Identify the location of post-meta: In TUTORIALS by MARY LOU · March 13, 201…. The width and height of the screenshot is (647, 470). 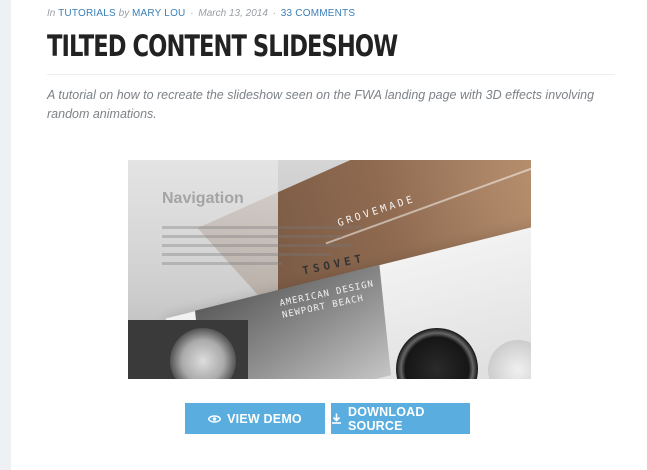
(201, 13).